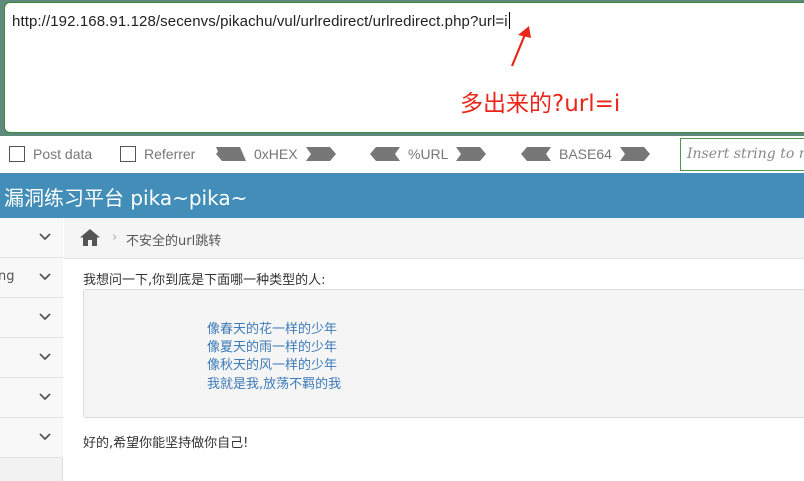 This screenshot has width=804, height=481. I want to click on home-icon, so click(90, 237).